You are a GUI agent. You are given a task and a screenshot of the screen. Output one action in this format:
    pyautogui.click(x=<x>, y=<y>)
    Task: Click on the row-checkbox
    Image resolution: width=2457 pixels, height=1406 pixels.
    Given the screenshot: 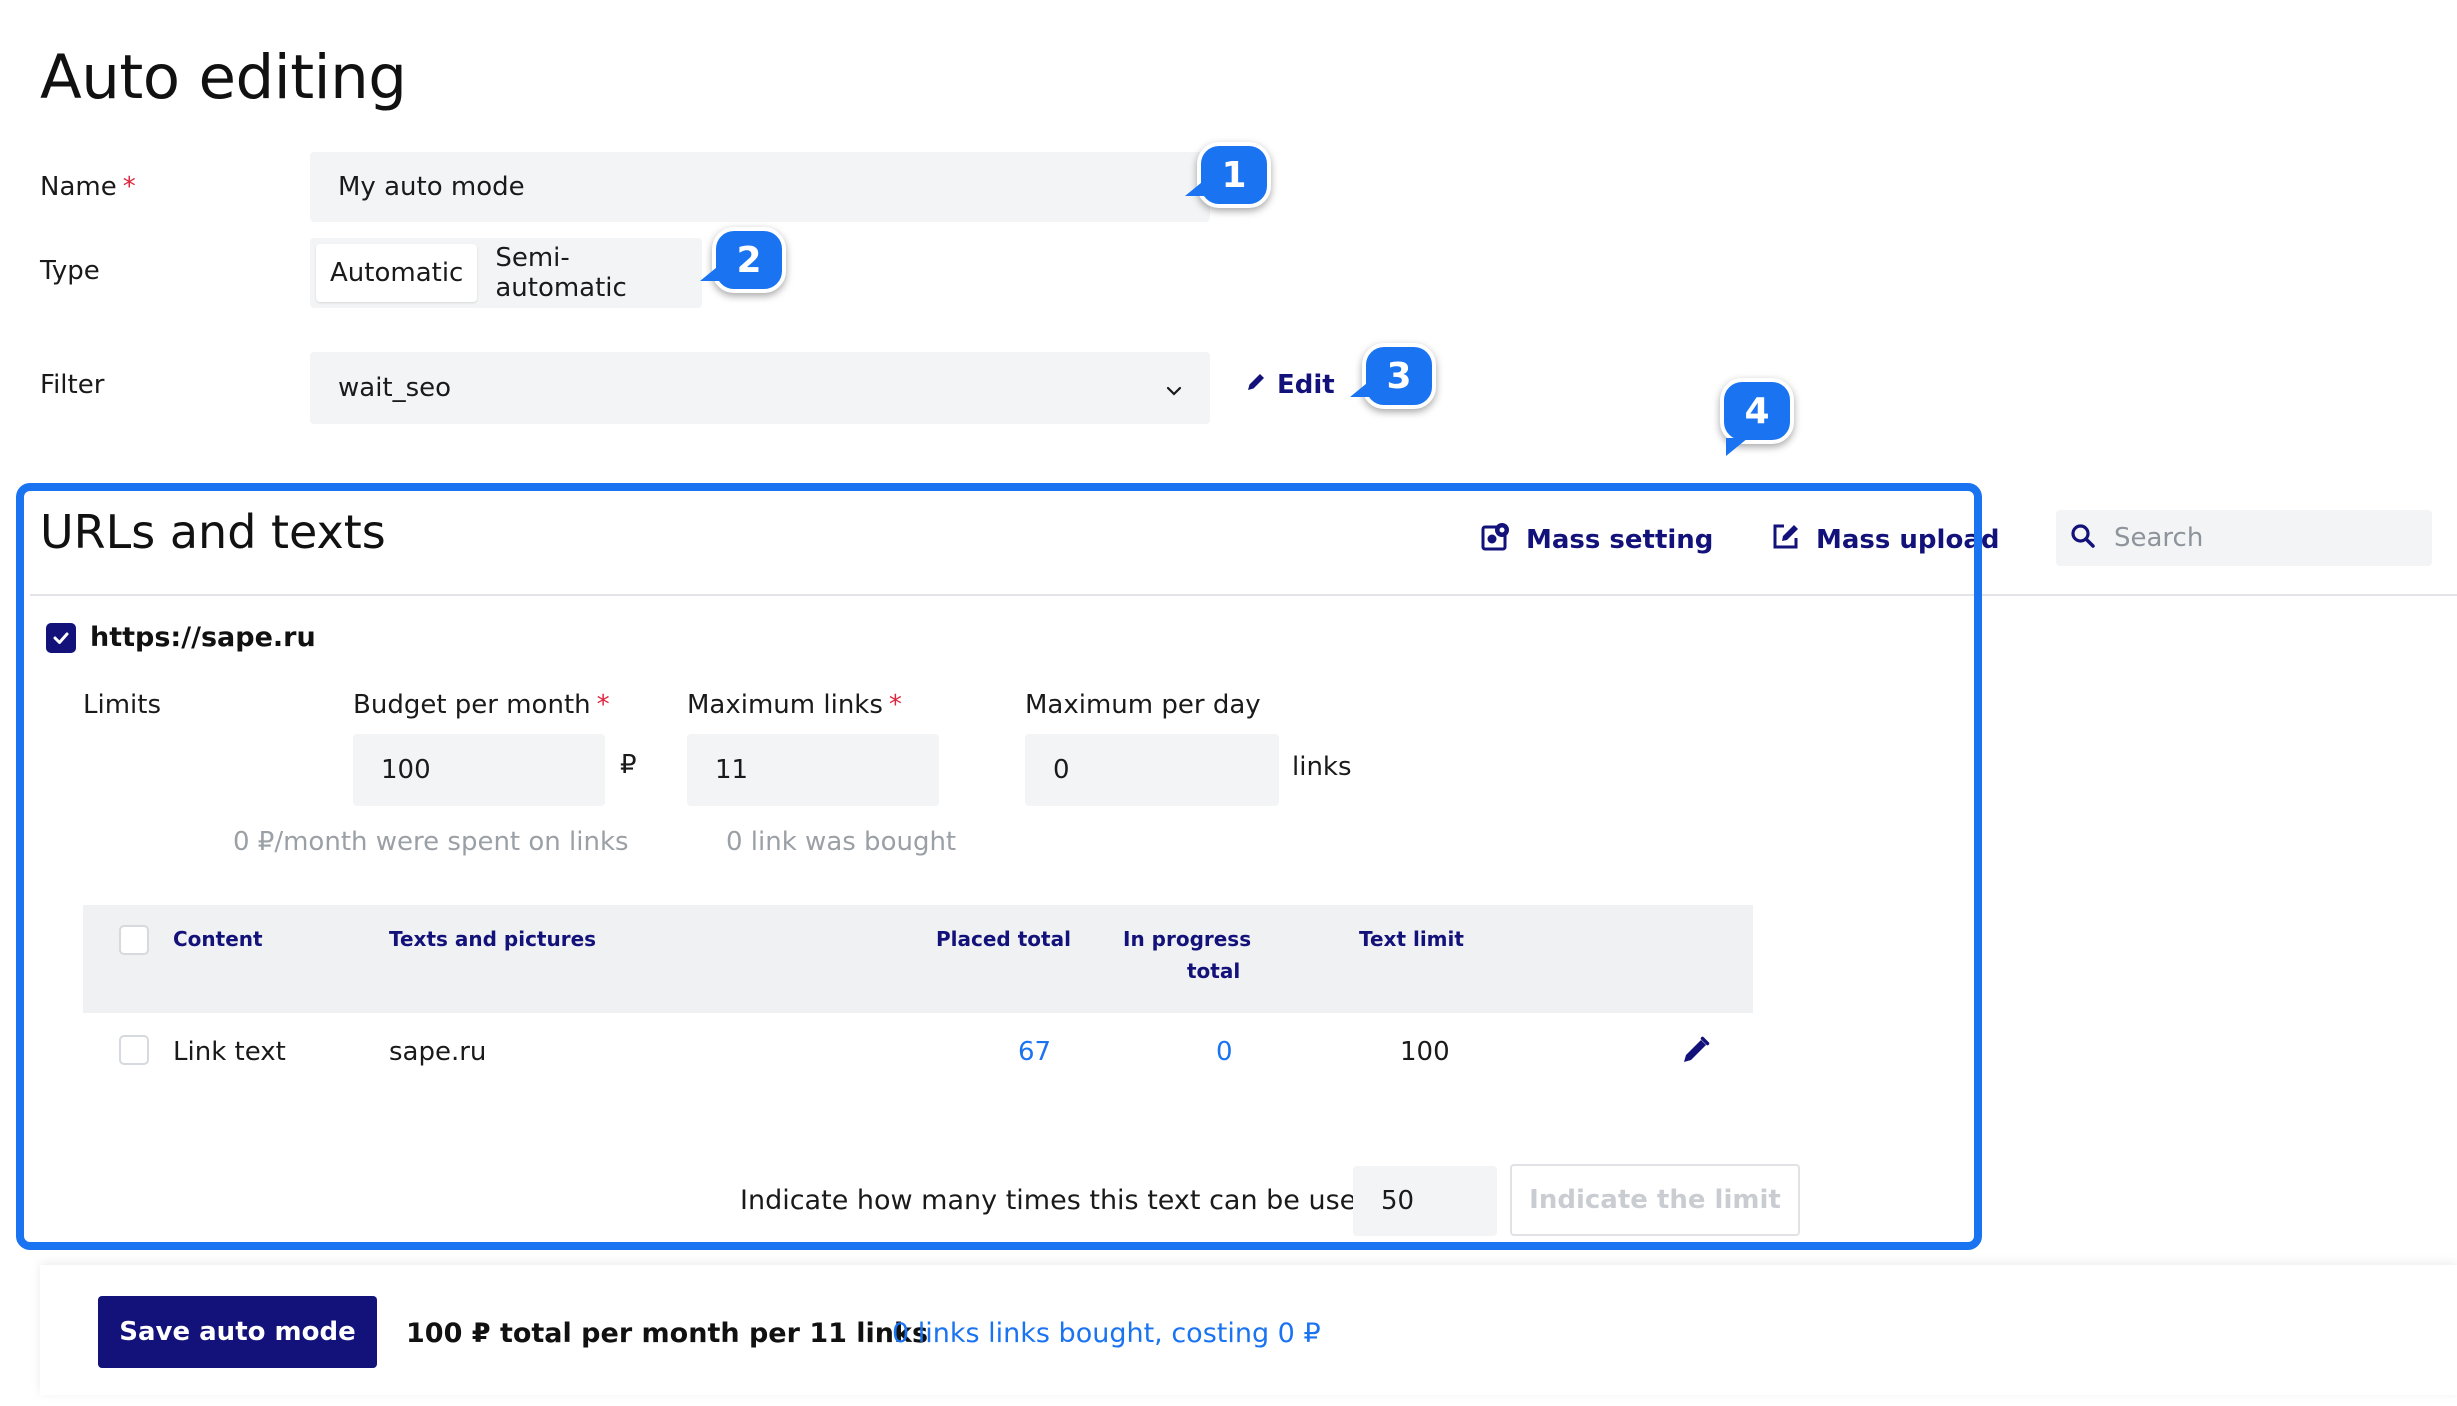 What is the action you would take?
    pyautogui.click(x=134, y=1050)
    